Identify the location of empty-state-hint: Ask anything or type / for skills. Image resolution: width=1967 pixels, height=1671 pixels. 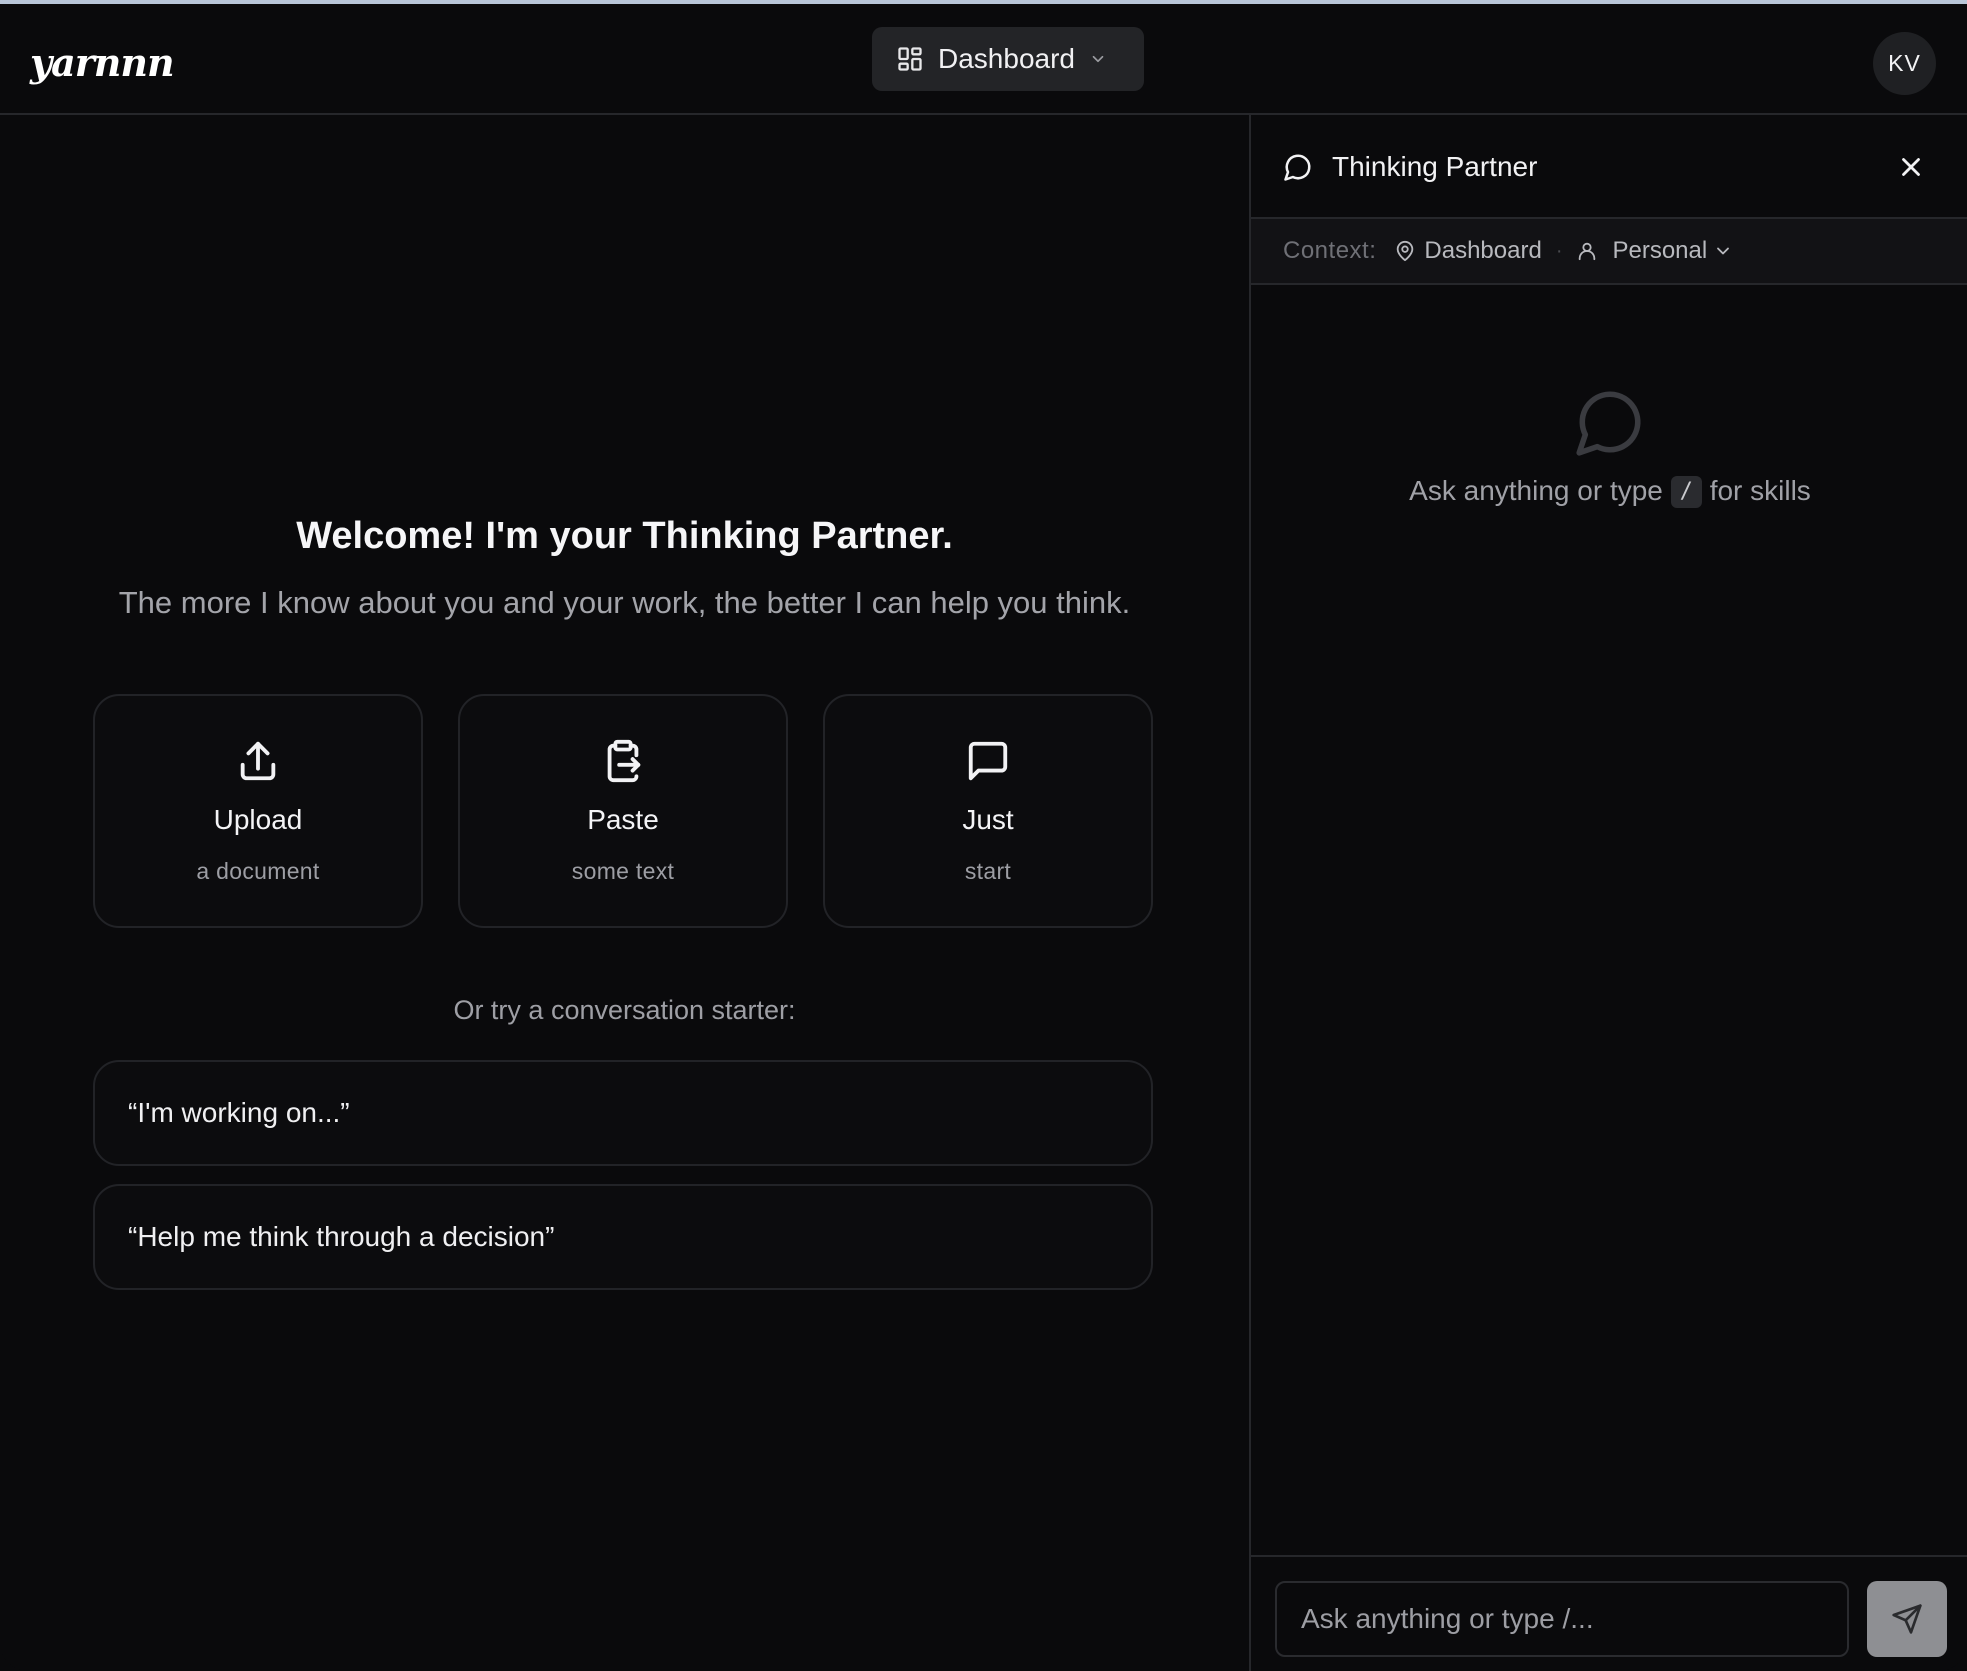
(1609, 491).